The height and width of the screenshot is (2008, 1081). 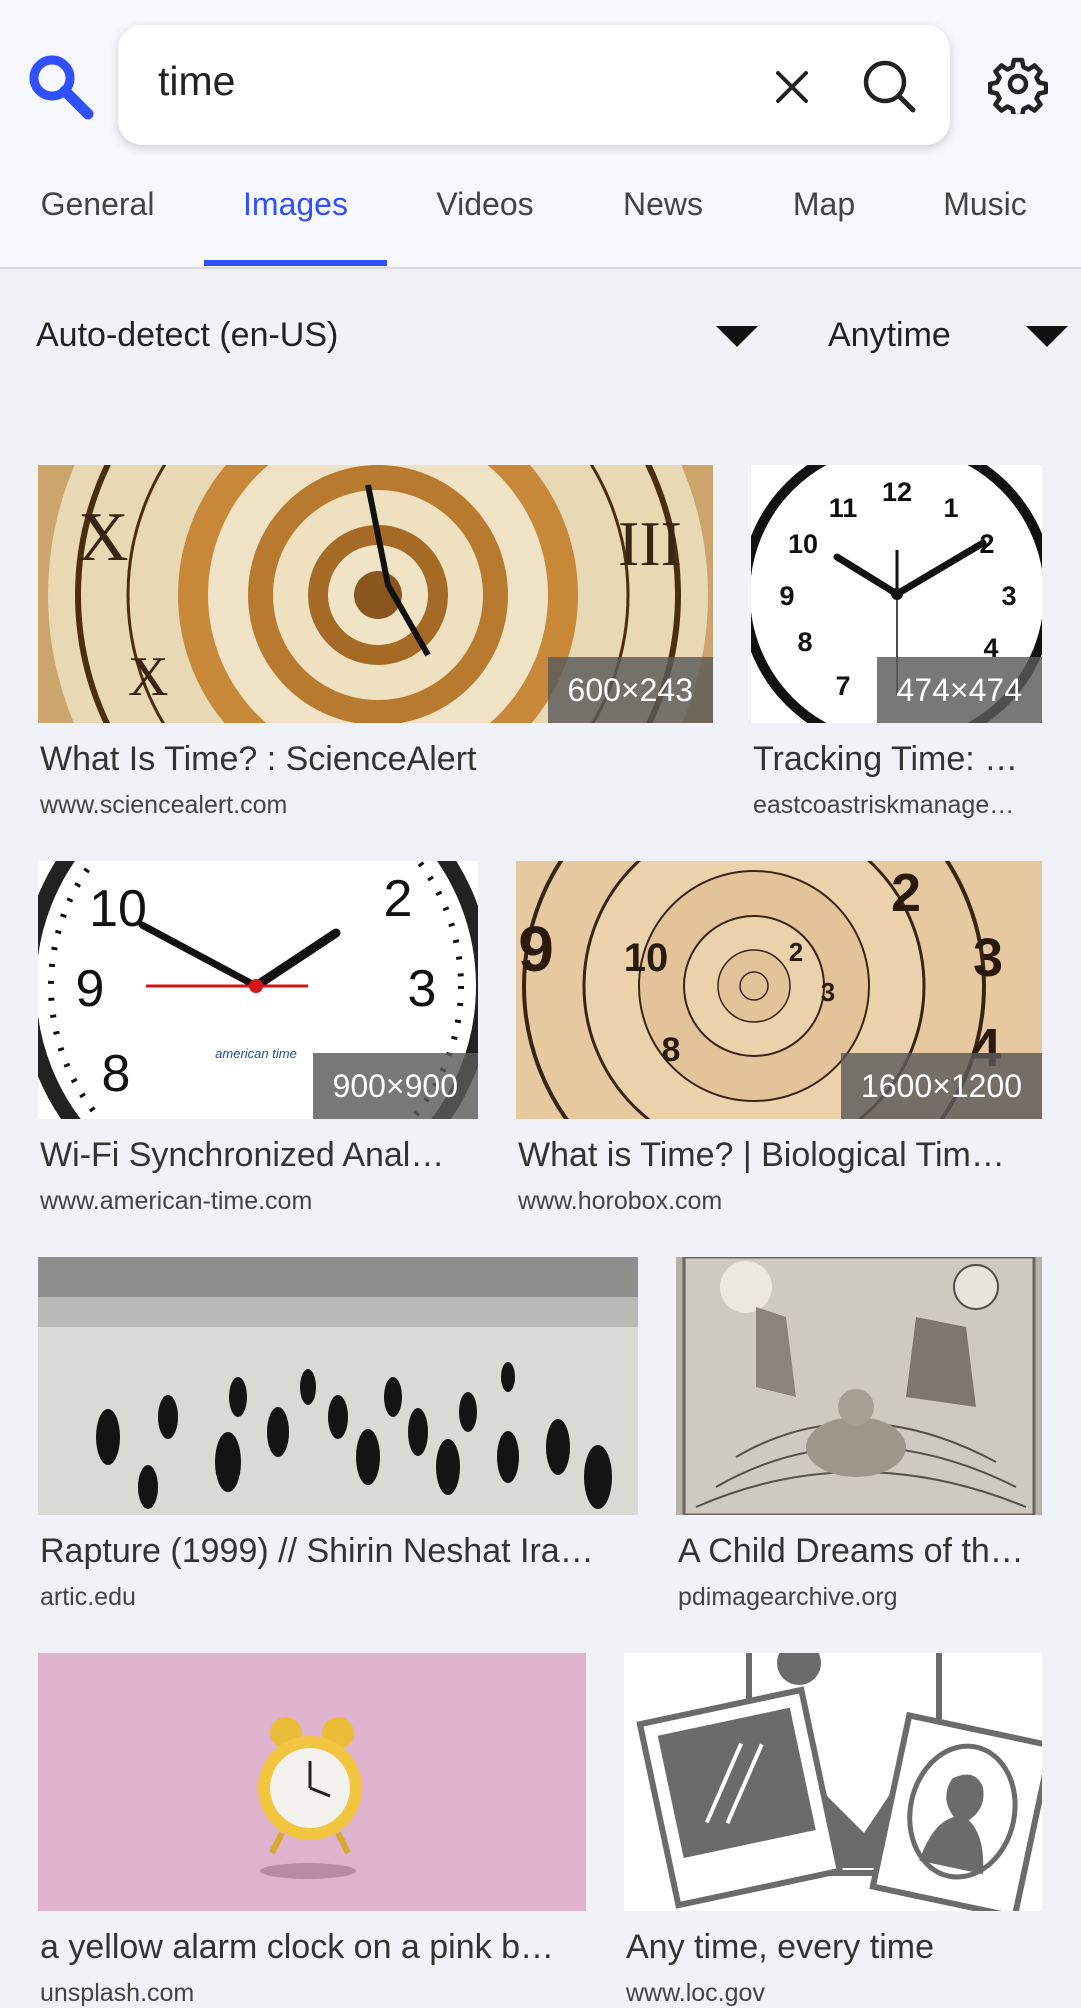 What do you see at coordinates (196, 85) in the screenshot?
I see `search-input: time` at bounding box center [196, 85].